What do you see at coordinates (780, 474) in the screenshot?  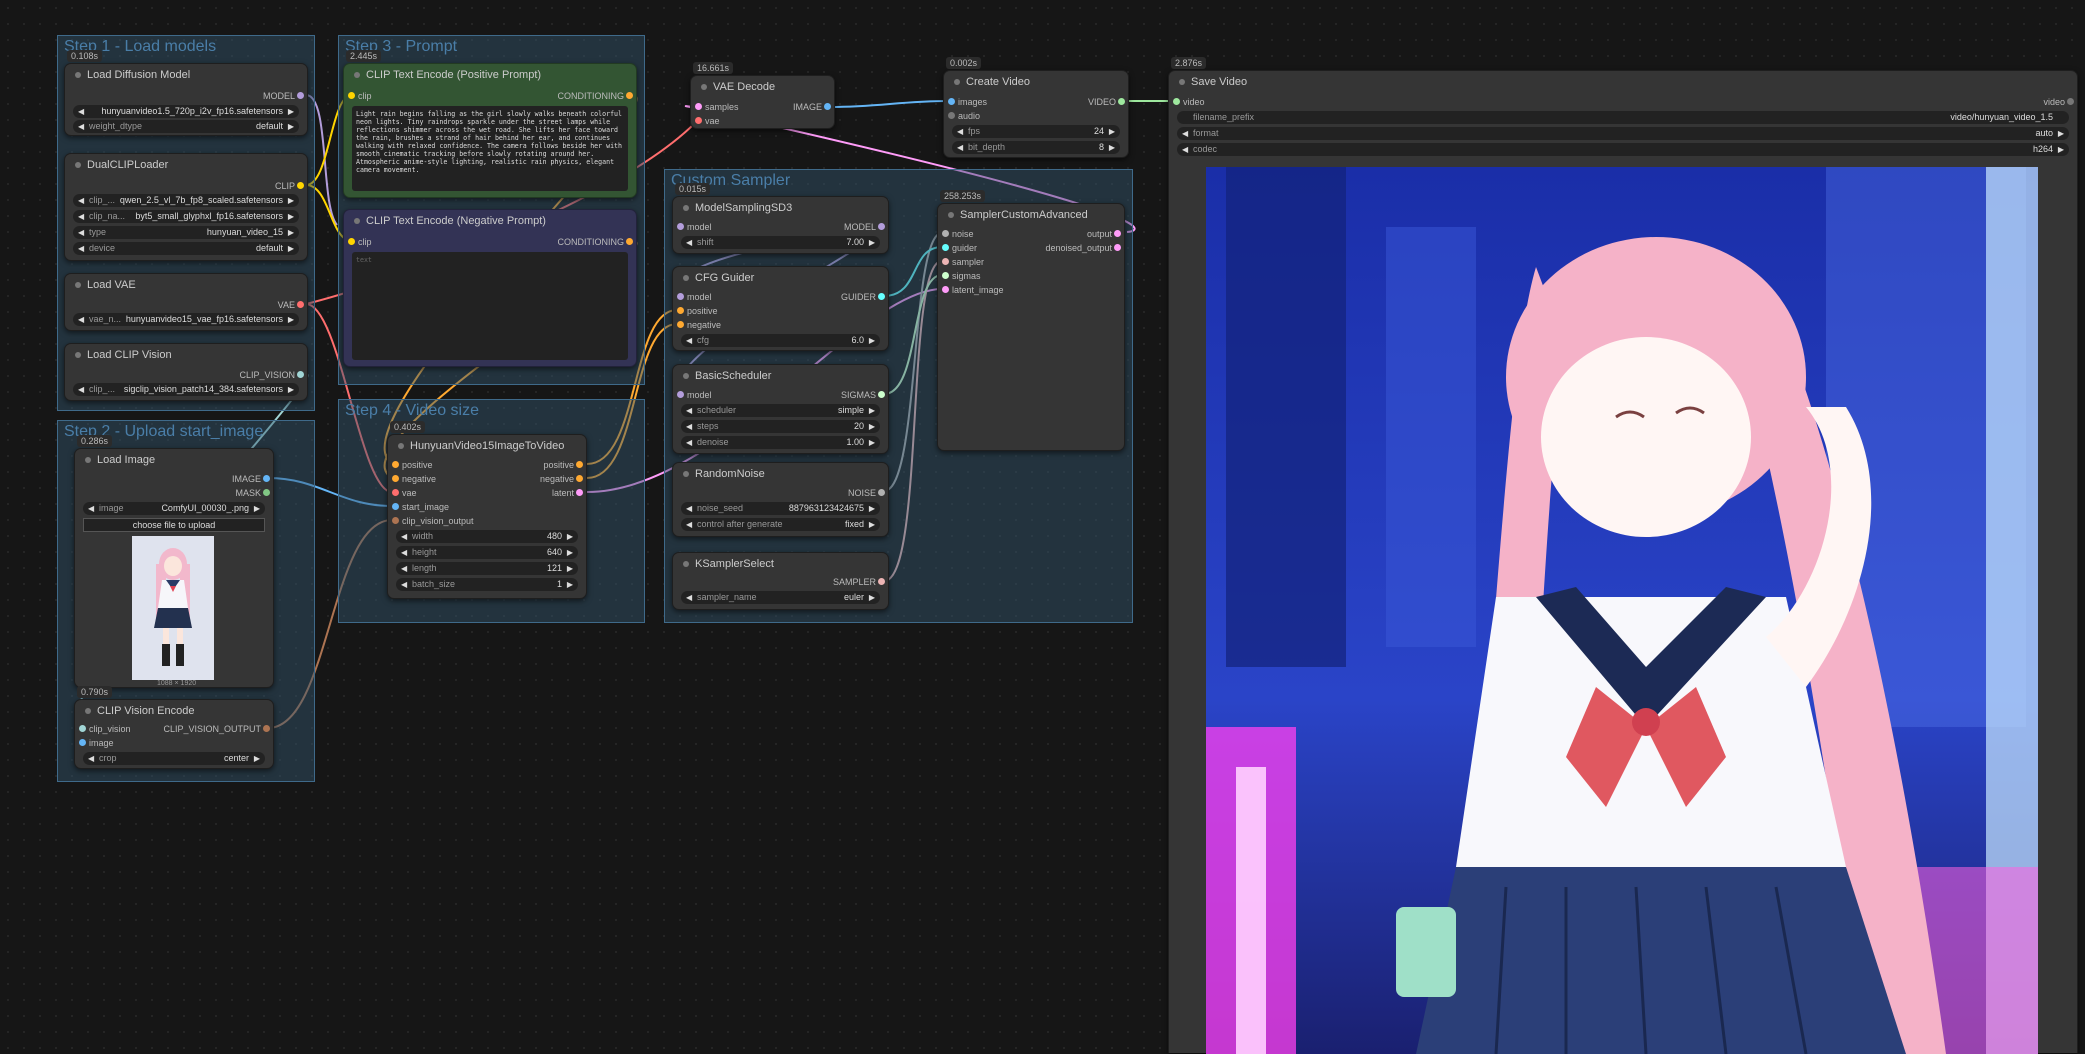 I see `node-title: RandomNoise` at bounding box center [780, 474].